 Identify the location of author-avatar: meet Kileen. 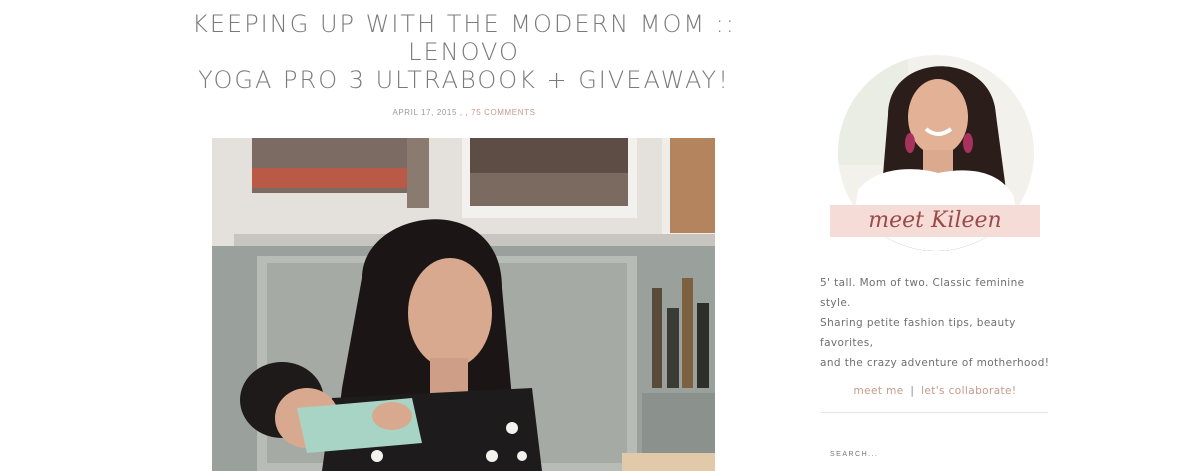
(933, 155).